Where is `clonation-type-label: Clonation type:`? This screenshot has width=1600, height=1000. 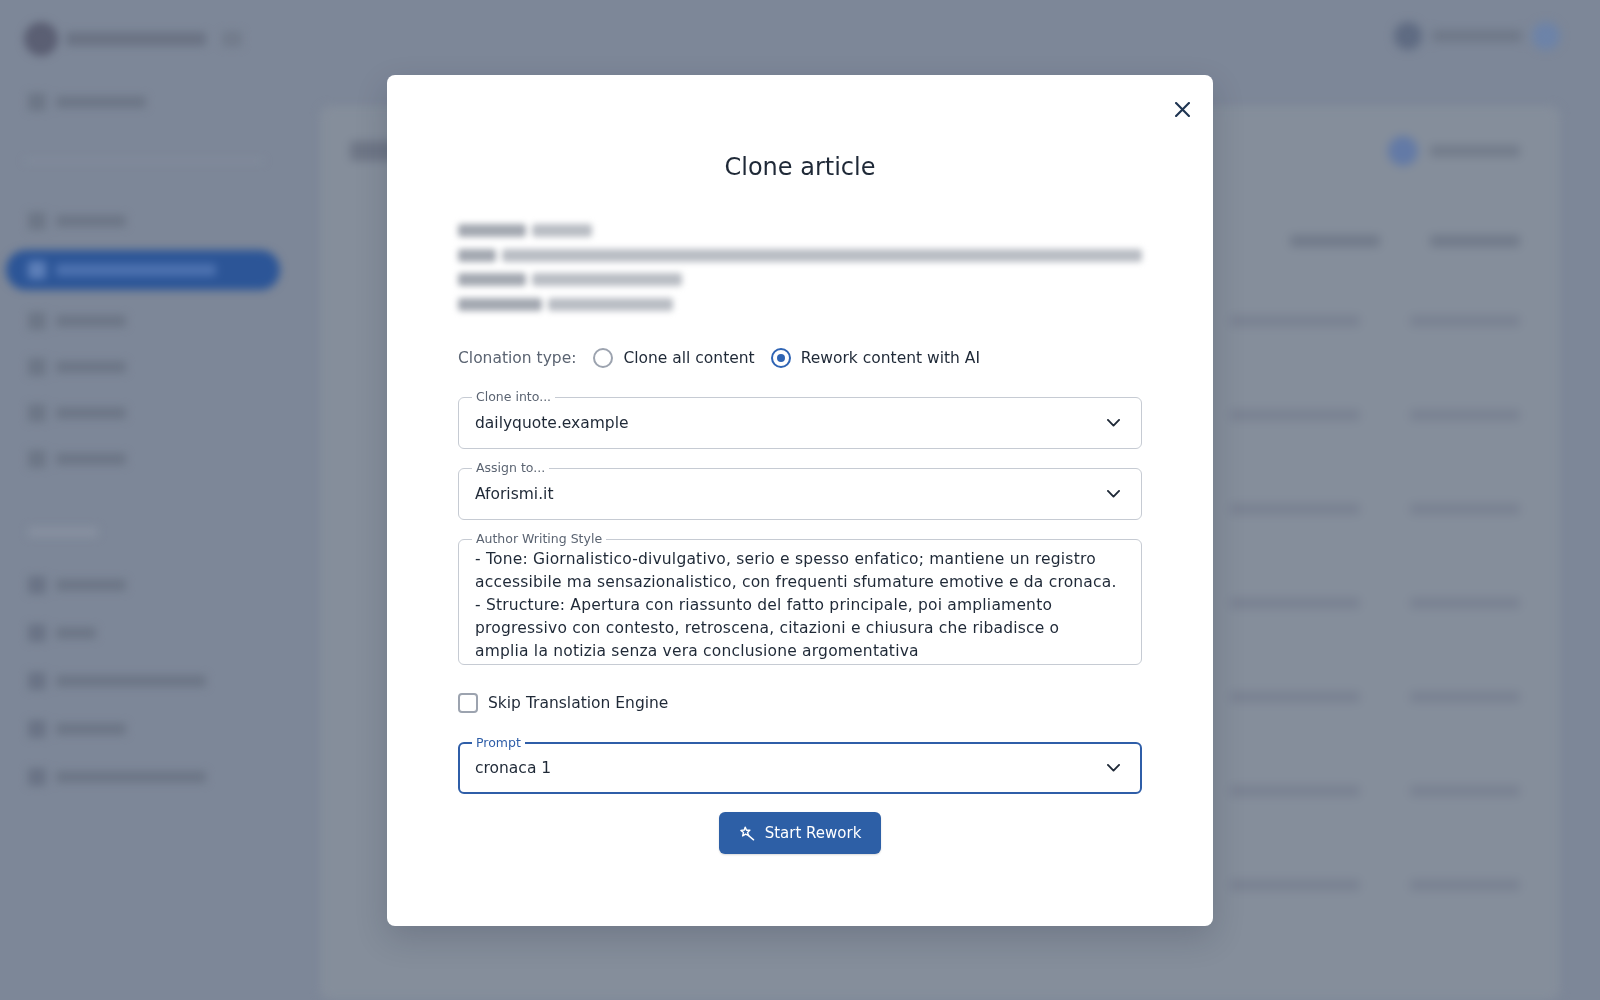
clonation-type-label: Clonation type: is located at coordinates (517, 358).